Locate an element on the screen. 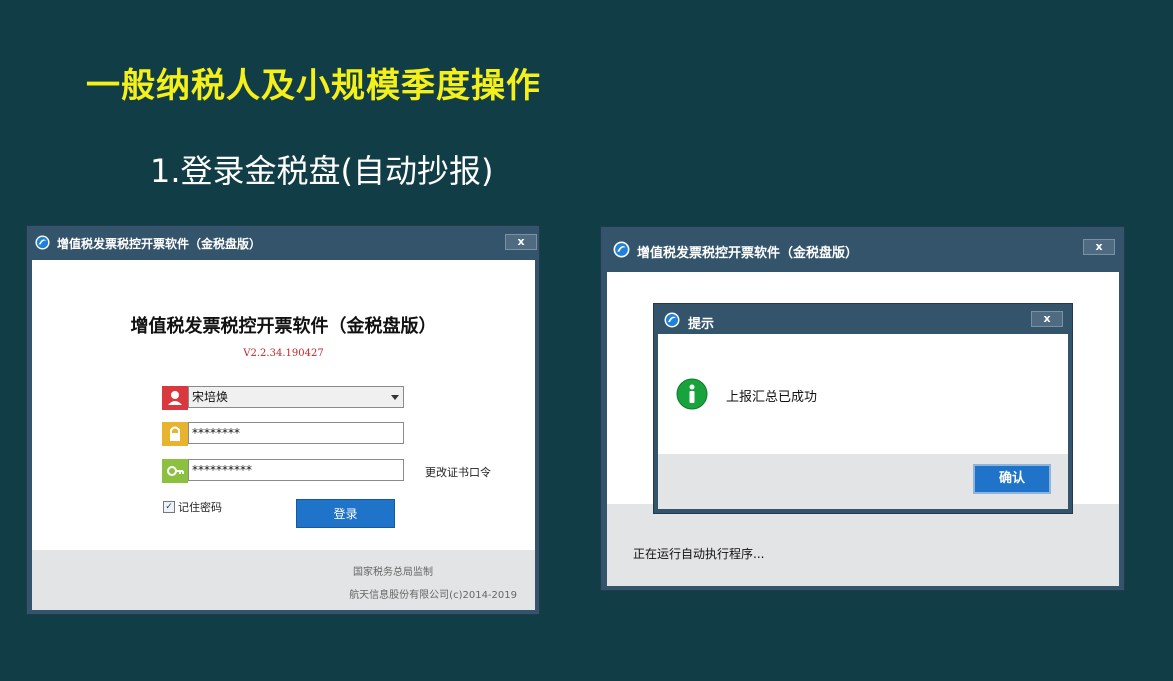  status-window-titlebar: 增值税发票税控开票软件（金税盘版） x is located at coordinates (862, 244).